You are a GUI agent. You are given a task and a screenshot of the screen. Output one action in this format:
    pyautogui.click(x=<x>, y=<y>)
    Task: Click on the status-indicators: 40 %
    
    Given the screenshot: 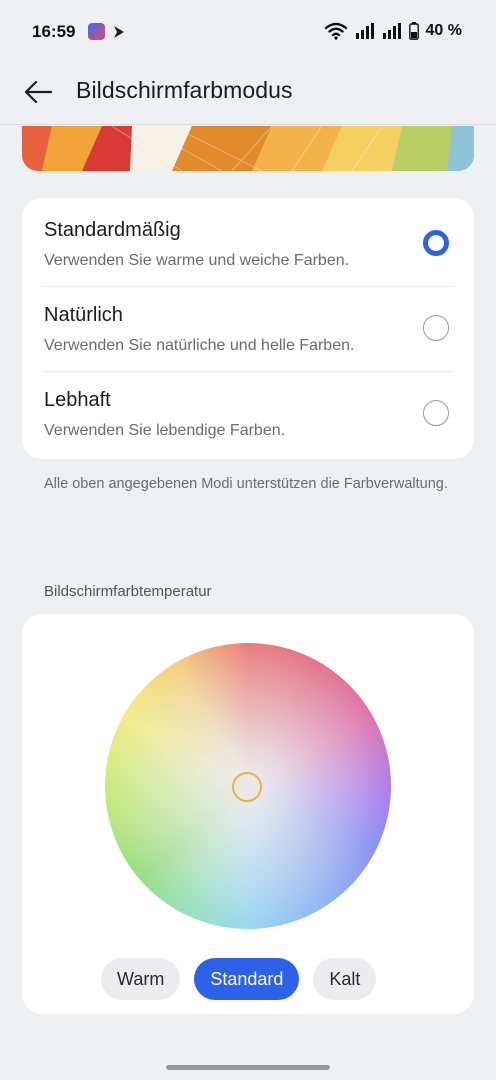 What is the action you would take?
    pyautogui.click(x=393, y=31)
    